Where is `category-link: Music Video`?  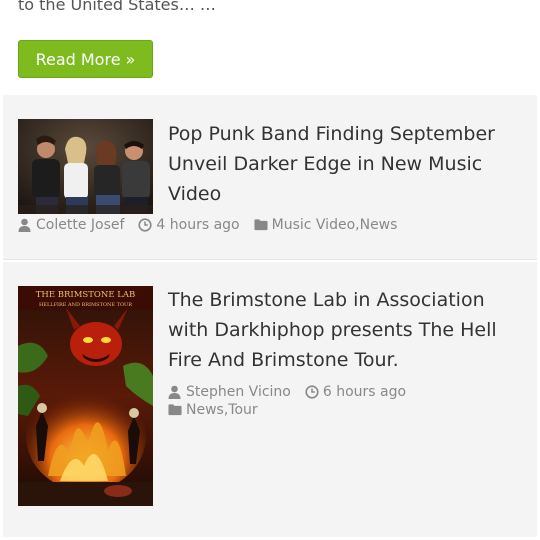 category-link: Music Video is located at coordinates (314, 225).